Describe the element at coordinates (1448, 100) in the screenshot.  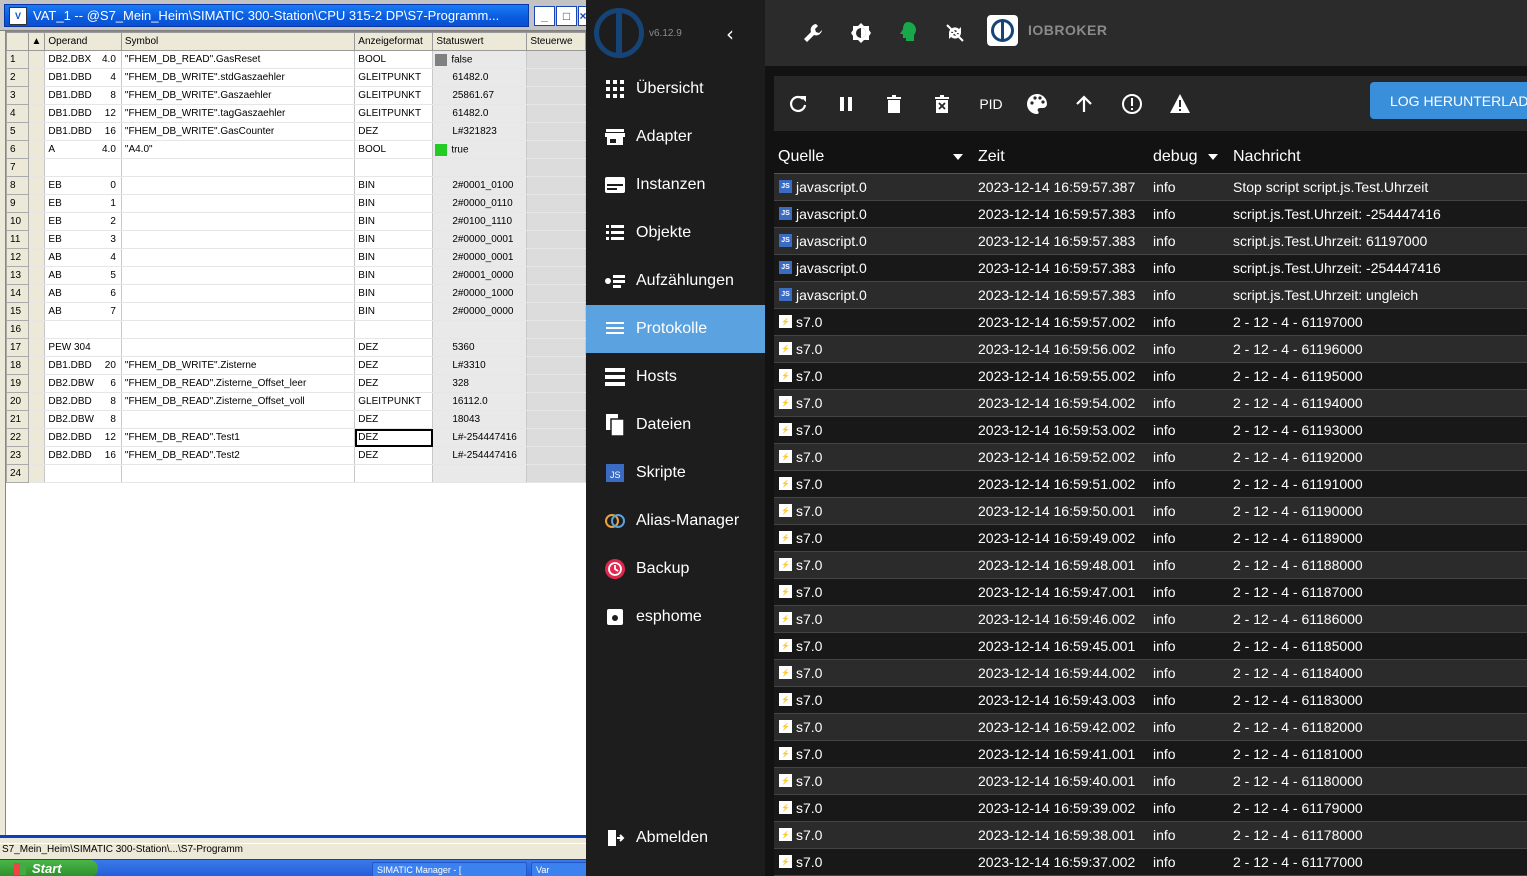
I see `log-download-button: LOG HERUNTERLADEN` at that location.